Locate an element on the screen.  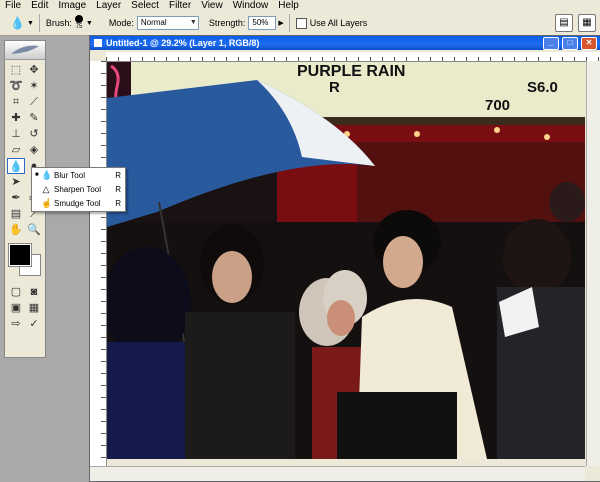
strength-input: 50% is located at coordinates (262, 23).